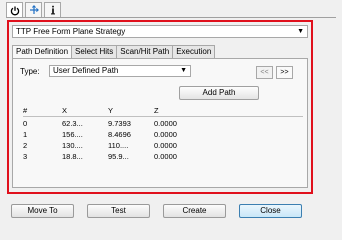  Describe the element at coordinates (25, 110) in the screenshot. I see `column-header-index: #` at that location.